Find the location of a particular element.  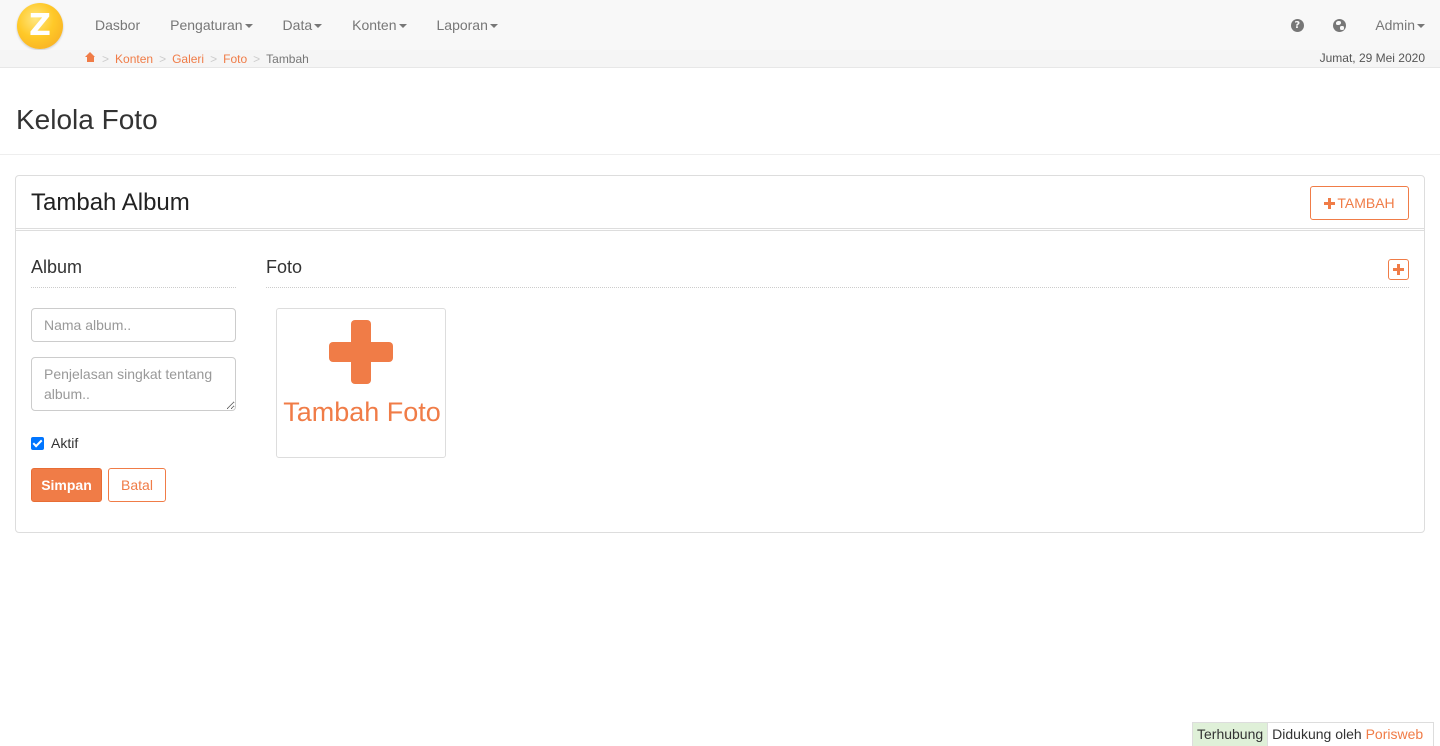

supported-by-text: Didukung oleh is located at coordinates (1317, 734).